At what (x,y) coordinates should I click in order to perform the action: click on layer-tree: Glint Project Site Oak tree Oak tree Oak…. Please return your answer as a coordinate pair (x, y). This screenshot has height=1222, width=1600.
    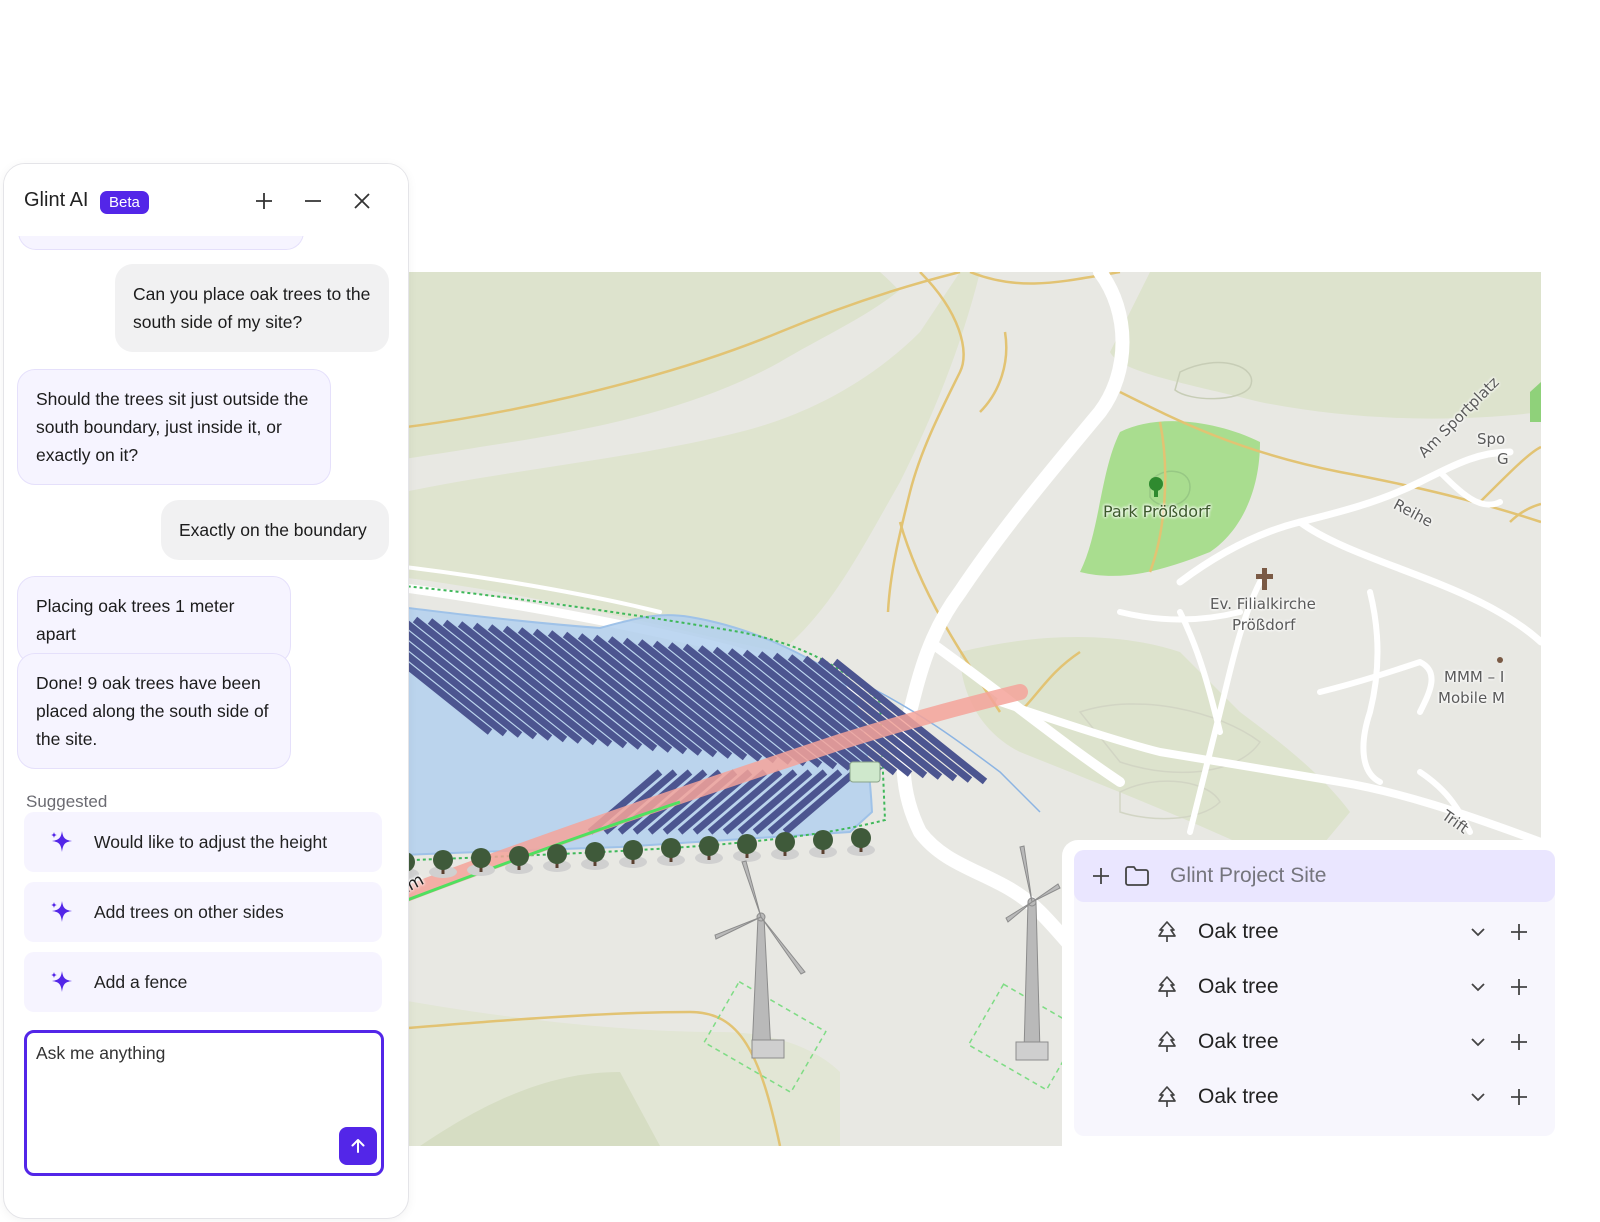
    Looking at the image, I should click on (1314, 993).